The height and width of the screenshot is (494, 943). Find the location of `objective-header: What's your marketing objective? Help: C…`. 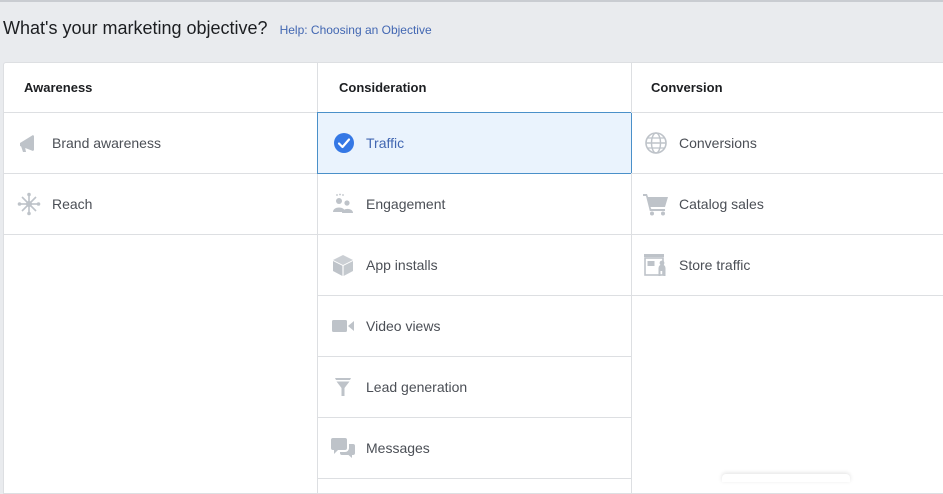

objective-header: What's your marketing objective? Help: C… is located at coordinates (217, 31).